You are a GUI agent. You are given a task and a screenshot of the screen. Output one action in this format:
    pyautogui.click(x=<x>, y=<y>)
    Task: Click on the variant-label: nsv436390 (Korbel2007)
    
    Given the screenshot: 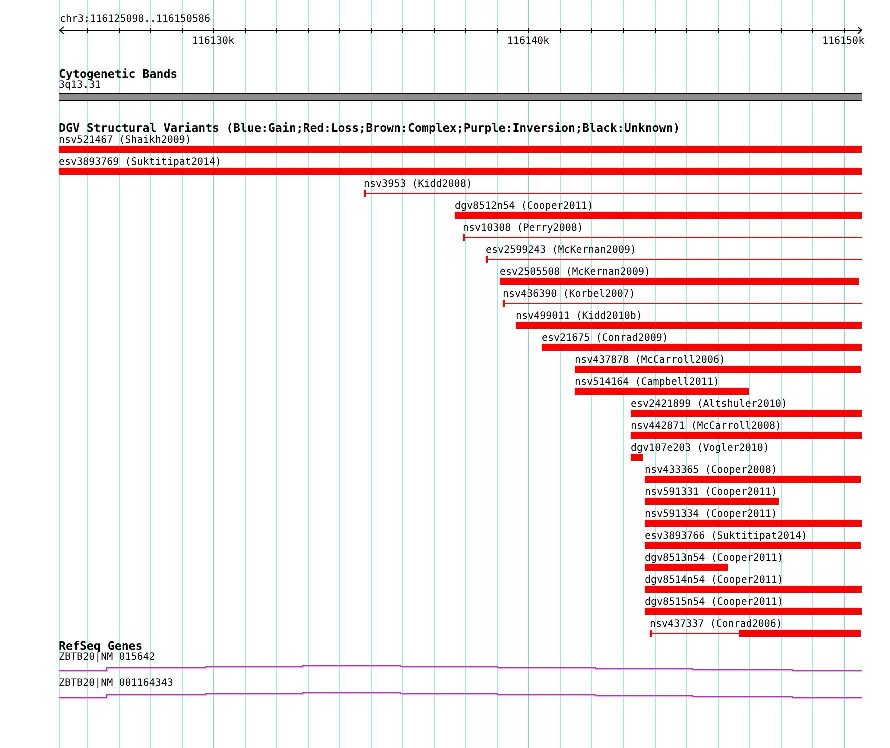 What is the action you would take?
    pyautogui.click(x=569, y=294)
    